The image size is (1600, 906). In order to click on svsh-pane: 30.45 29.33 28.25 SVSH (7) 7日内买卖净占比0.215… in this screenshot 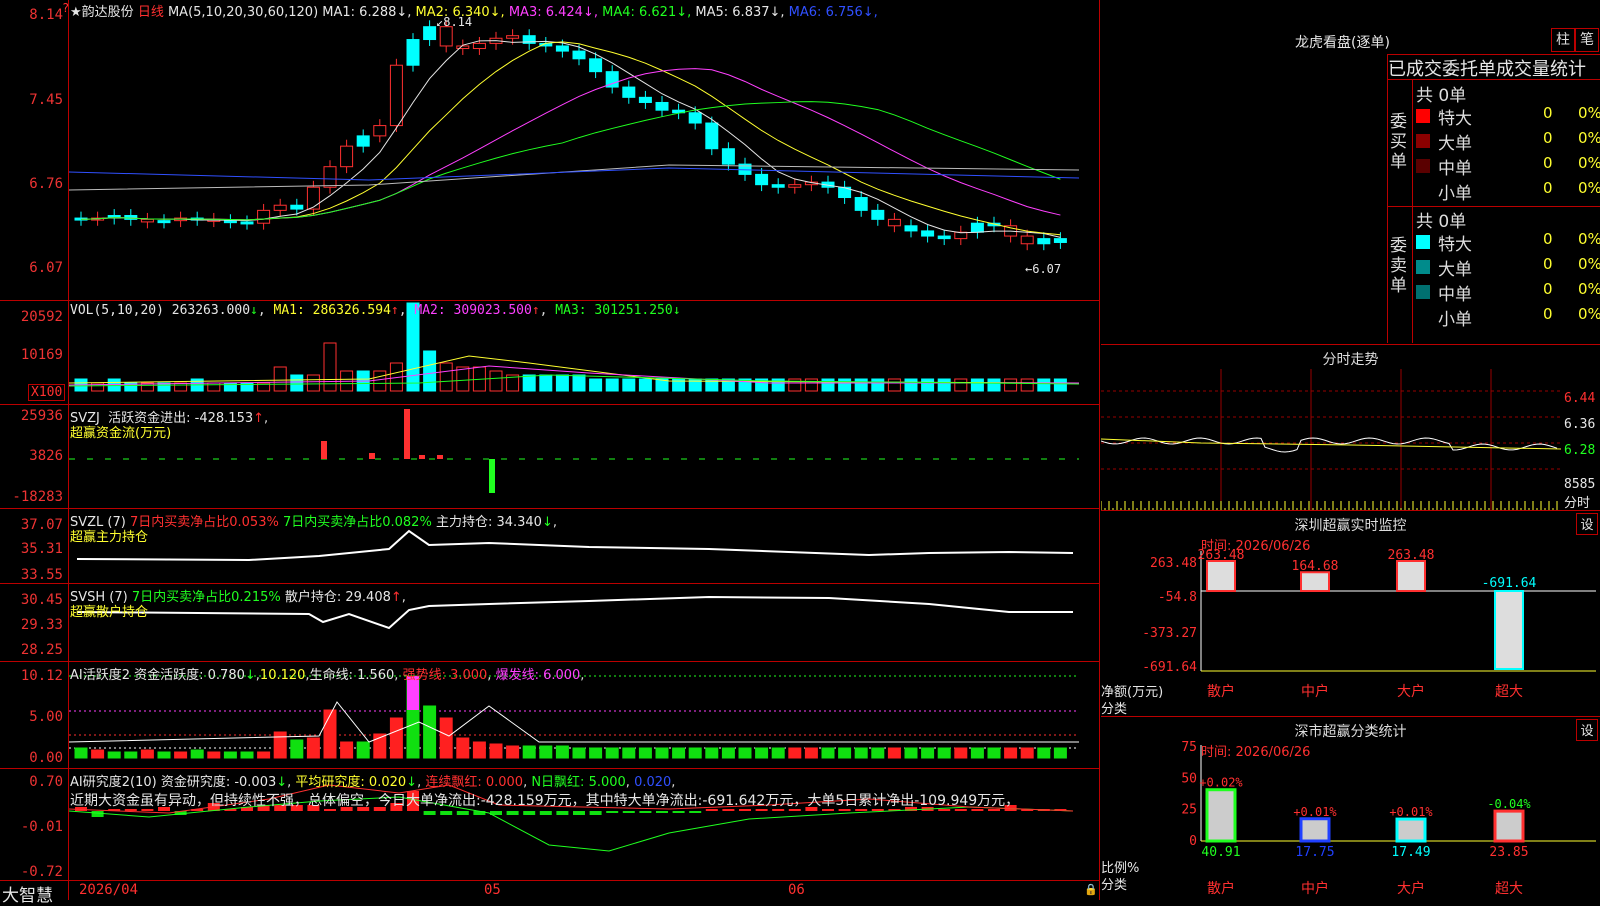, I will do `click(550, 622)`.